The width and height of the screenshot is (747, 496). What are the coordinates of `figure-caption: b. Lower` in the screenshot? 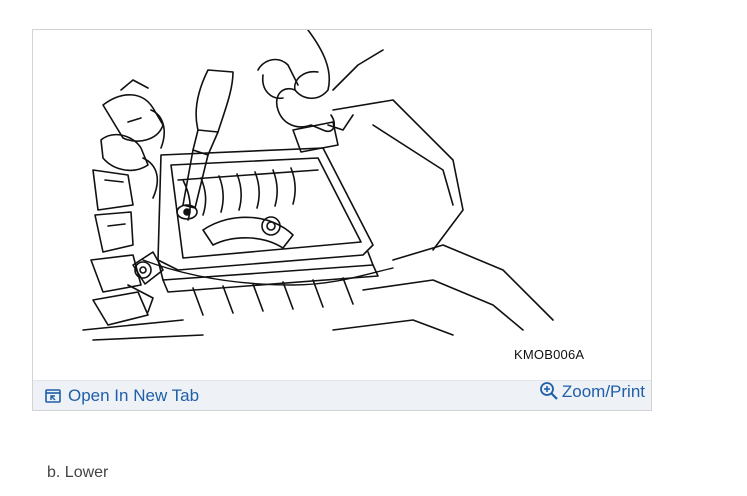 It's located at (78, 472).